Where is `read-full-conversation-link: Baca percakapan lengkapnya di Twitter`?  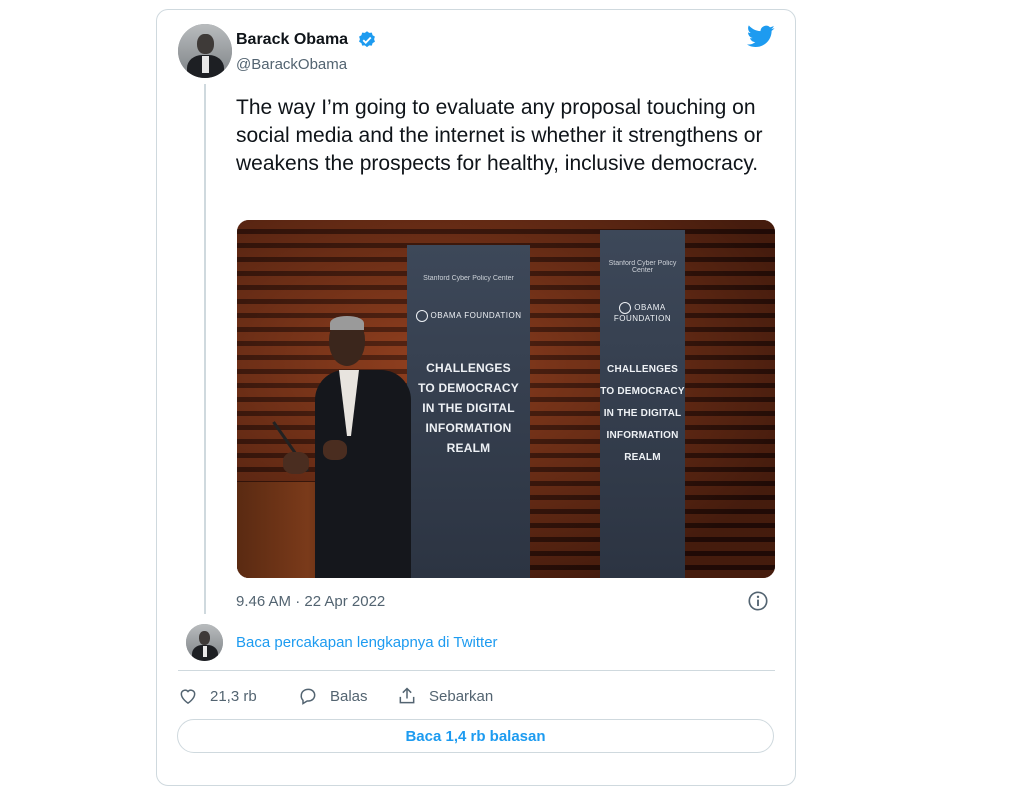 read-full-conversation-link: Baca percakapan lengkapnya di Twitter is located at coordinates (367, 642).